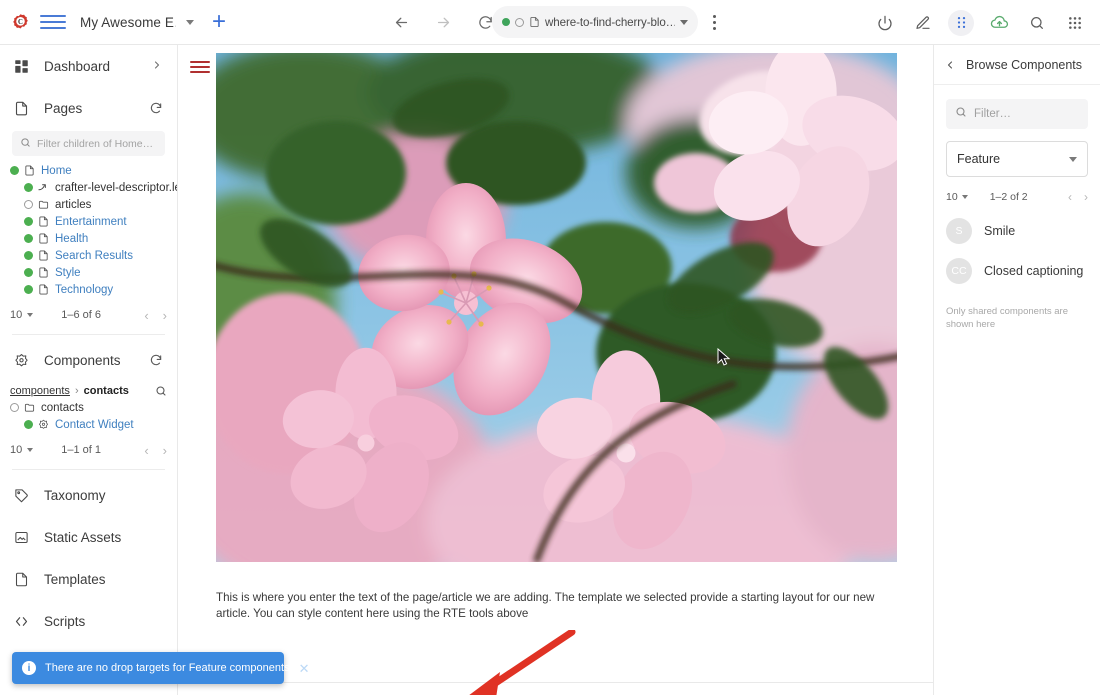  What do you see at coordinates (88, 255) in the screenshot?
I see `tree-item-search-results: Search Results` at bounding box center [88, 255].